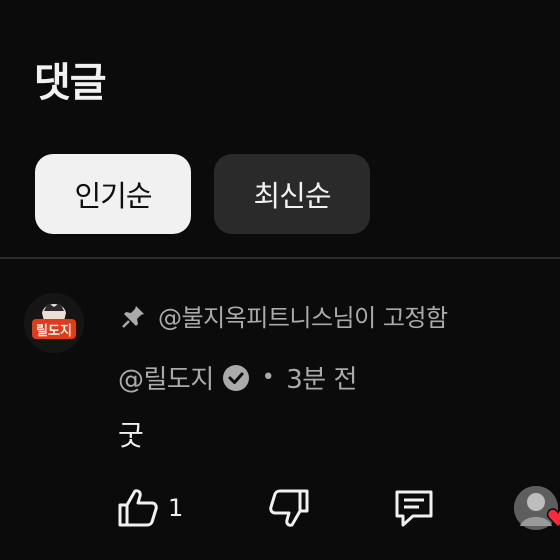  What do you see at coordinates (553, 518) in the screenshot?
I see `heart-icon` at bounding box center [553, 518].